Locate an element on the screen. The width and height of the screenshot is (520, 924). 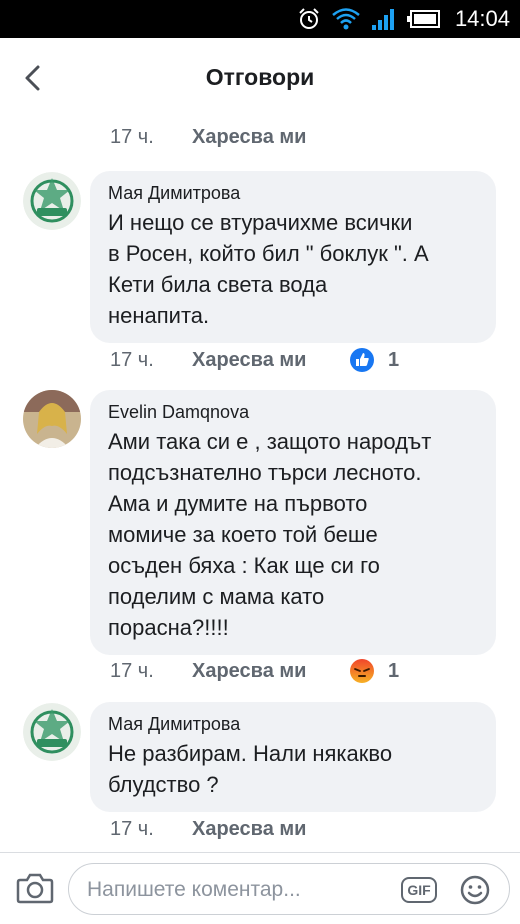
header: Отговори is located at coordinates (260, 78).